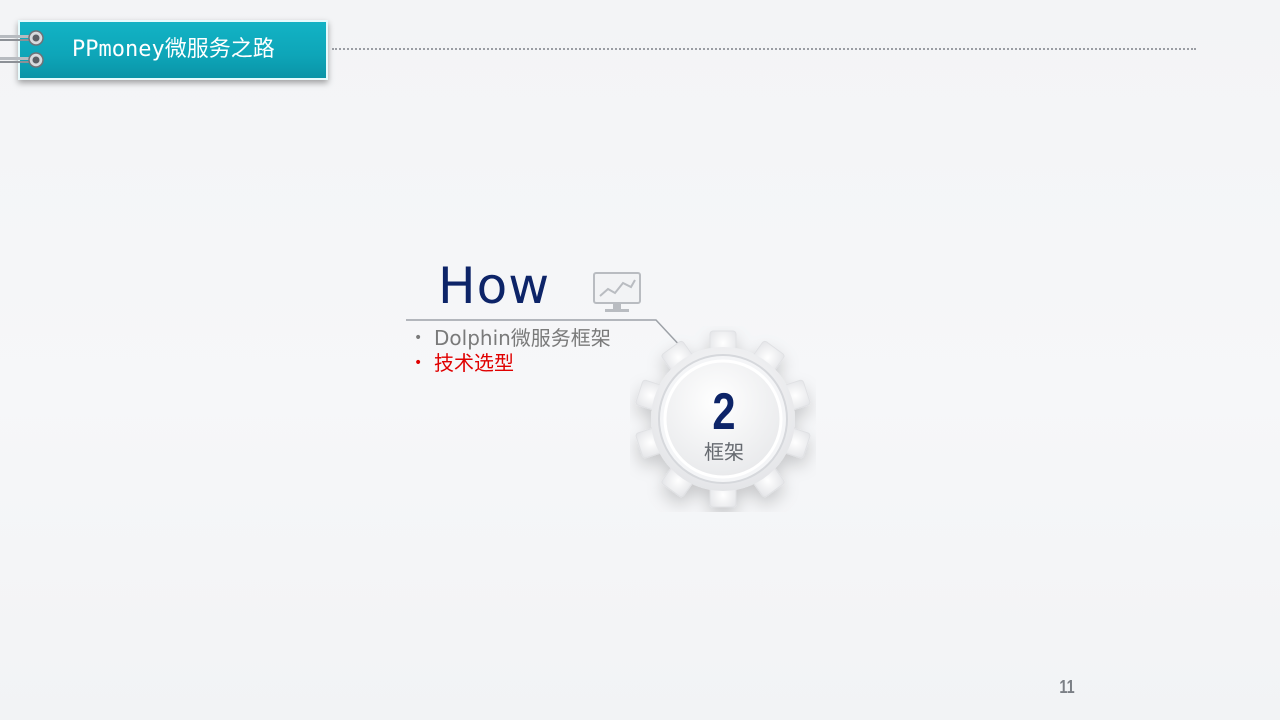 The width and height of the screenshot is (1280, 720). Describe the element at coordinates (522, 338) in the screenshot. I see `list-item-label: Dolphin微服务框架` at that location.